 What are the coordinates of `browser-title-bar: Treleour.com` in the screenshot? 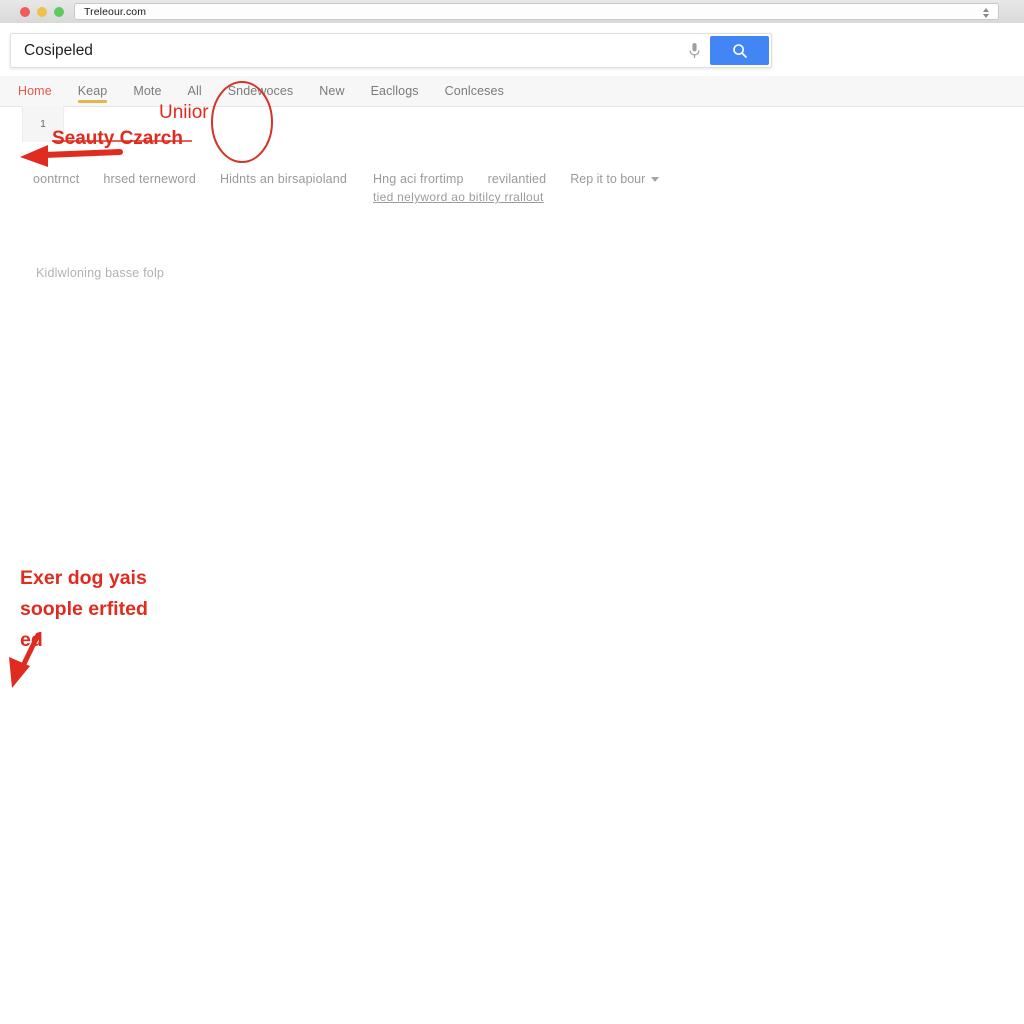 It's located at (512, 12).